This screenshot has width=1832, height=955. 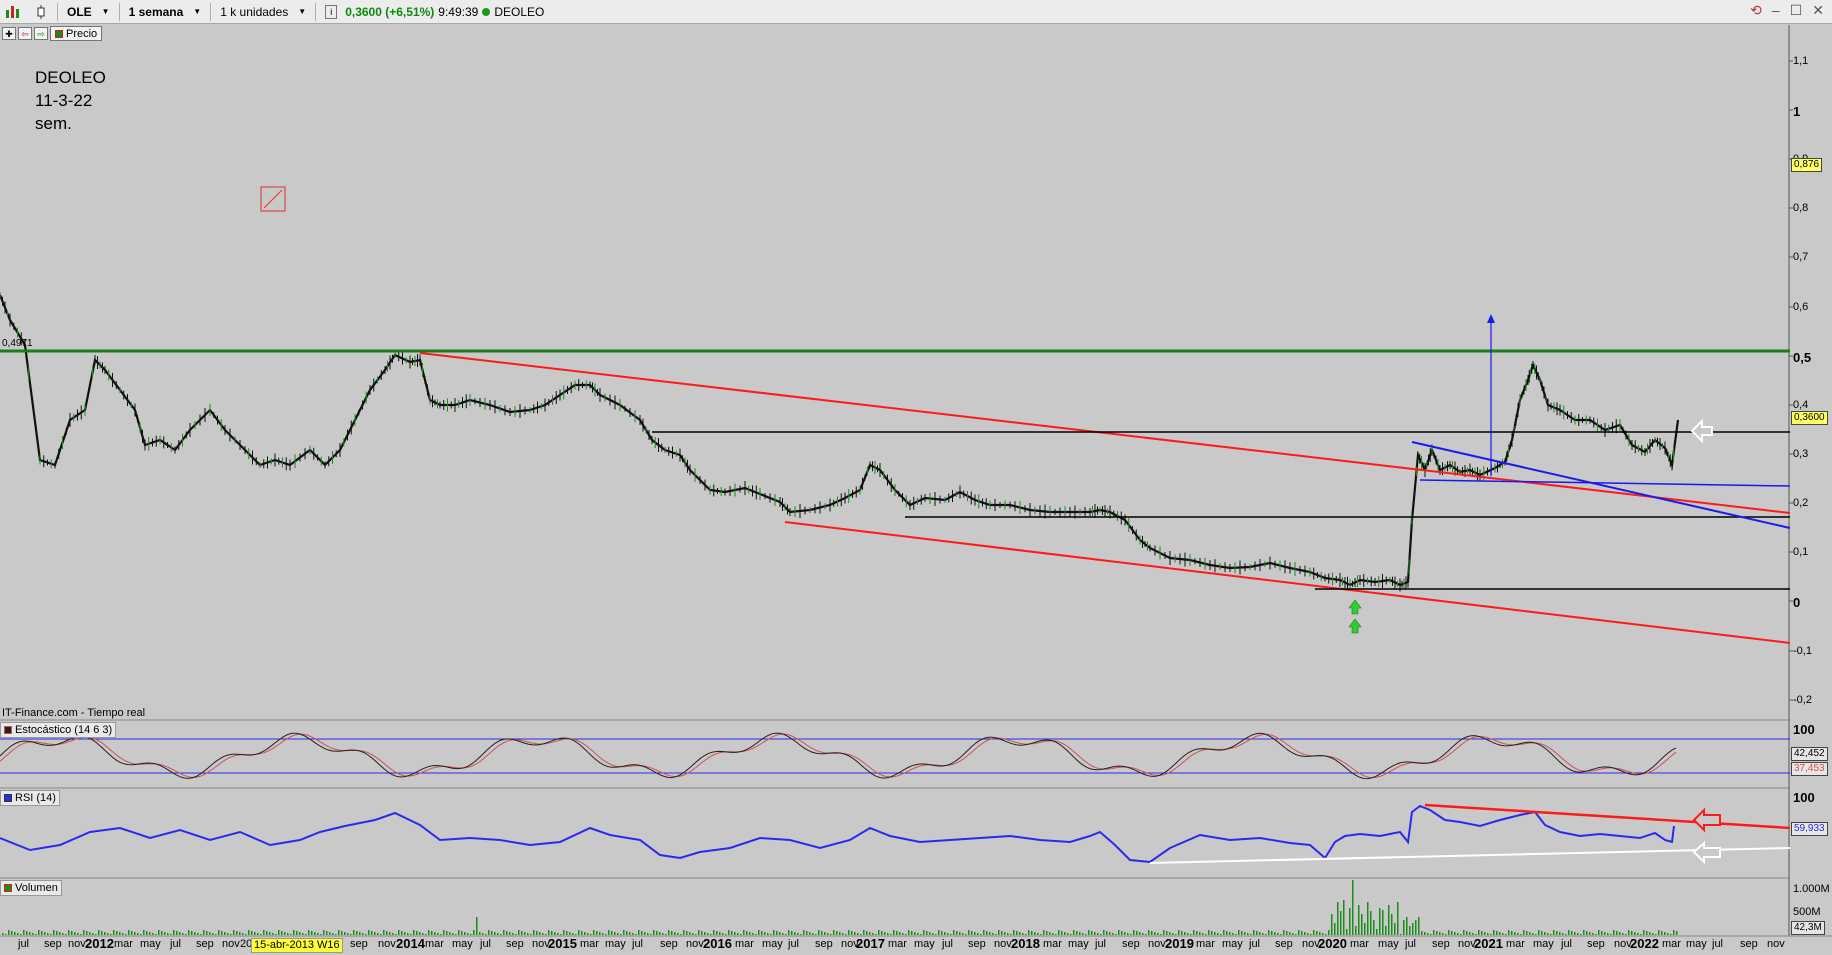 What do you see at coordinates (1809, 829) in the screenshot?
I see `rsi-value: 59,933` at bounding box center [1809, 829].